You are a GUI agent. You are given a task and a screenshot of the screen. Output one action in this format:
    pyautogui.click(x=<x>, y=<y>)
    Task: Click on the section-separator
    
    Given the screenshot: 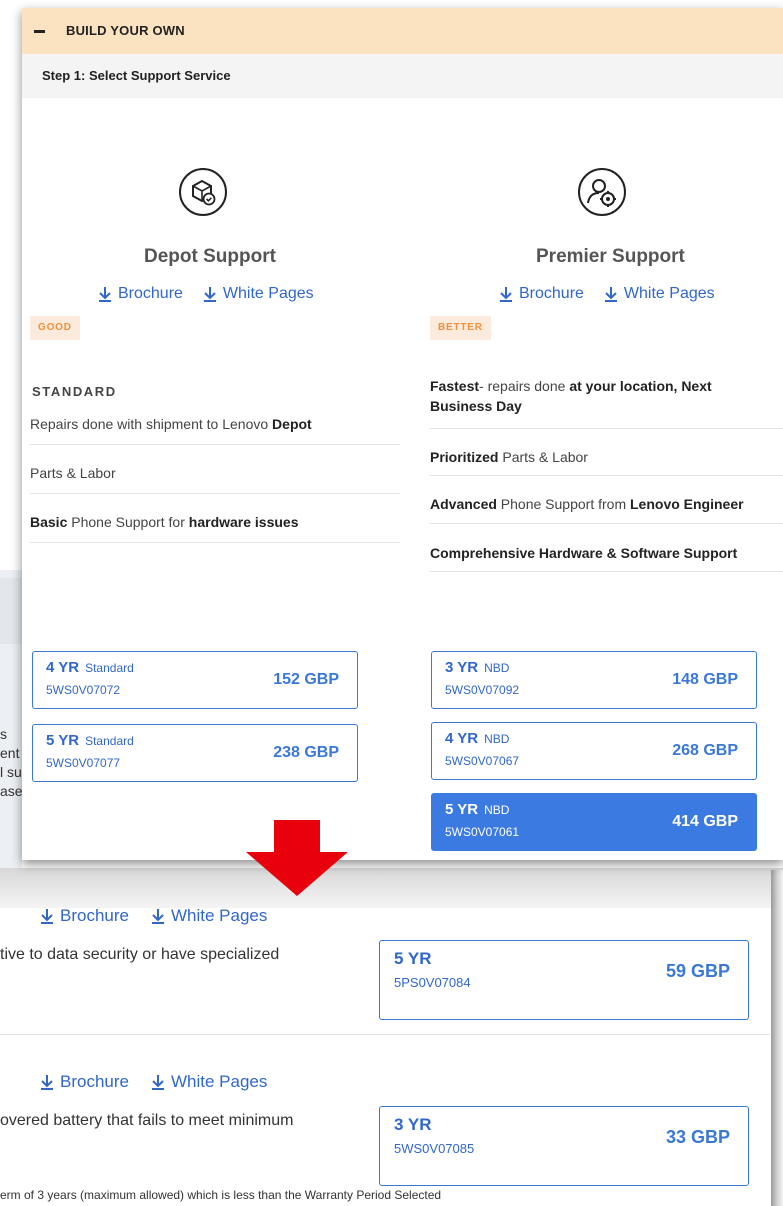 What is the action you would take?
    pyautogui.click(x=385, y=1034)
    